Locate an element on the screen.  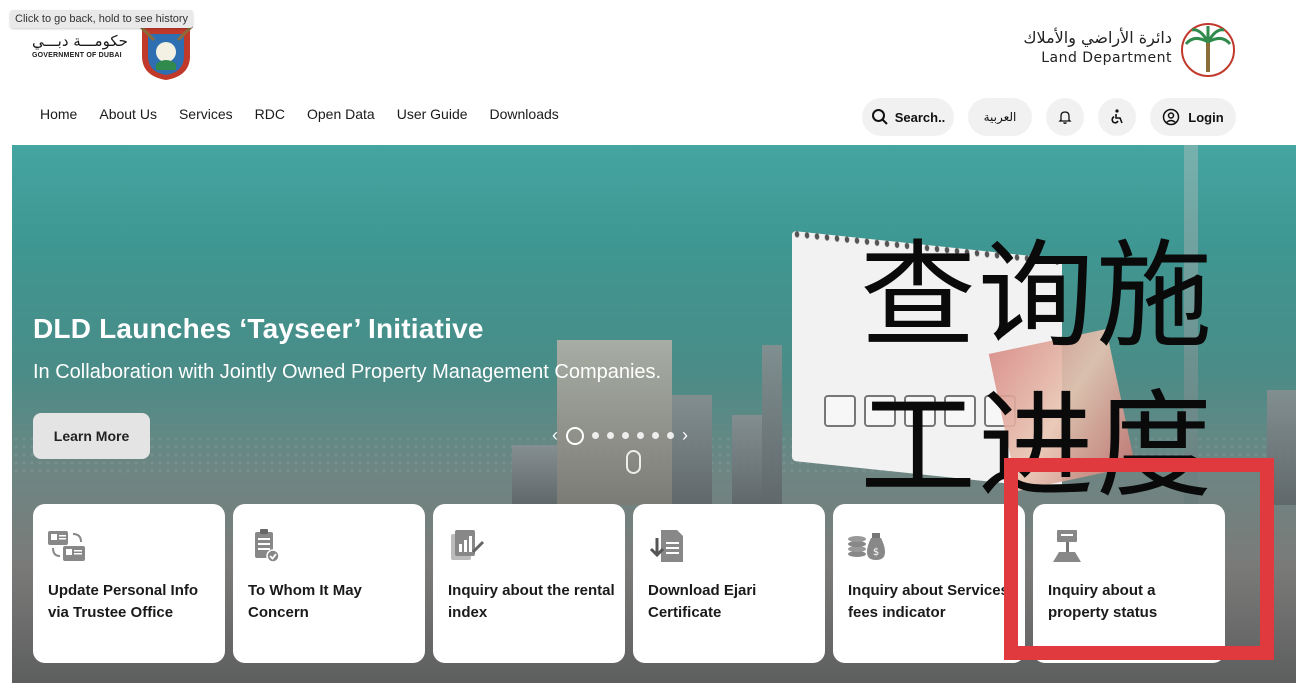
service-card-label: Update Personal Info via Trustee Office is located at coordinates (123, 601).